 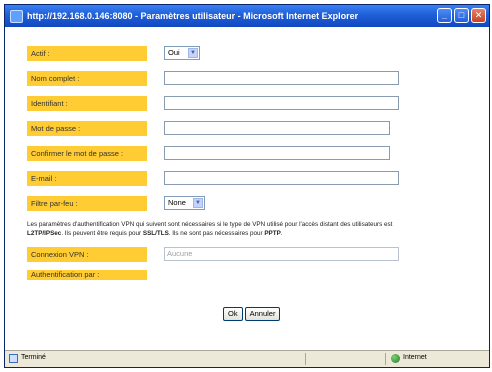 I want to click on minimize-button: _, so click(x=444, y=15).